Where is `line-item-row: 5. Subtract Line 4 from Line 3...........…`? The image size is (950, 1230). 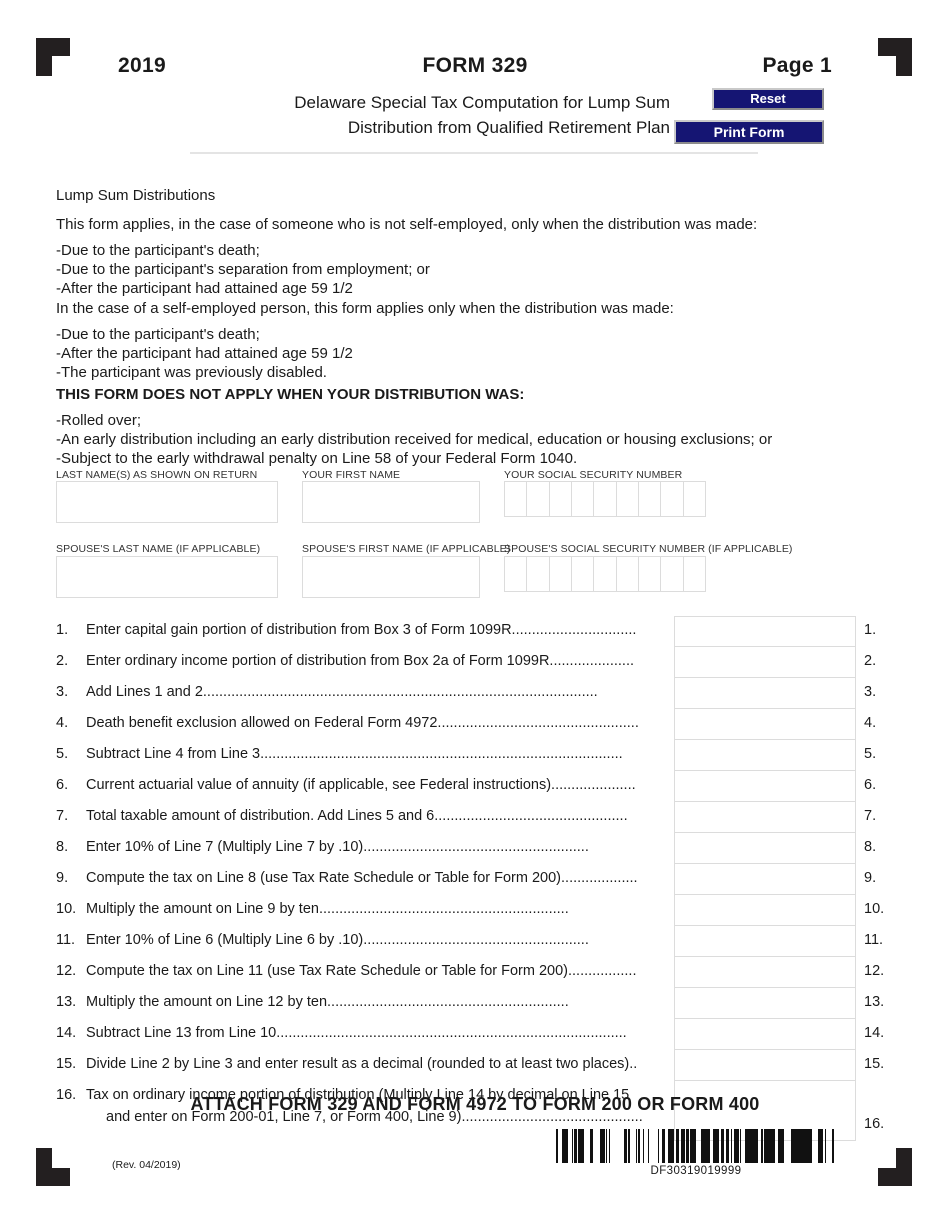 line-item-row: 5. Subtract Line 4 from Line 3...........… is located at coordinates (475, 755).